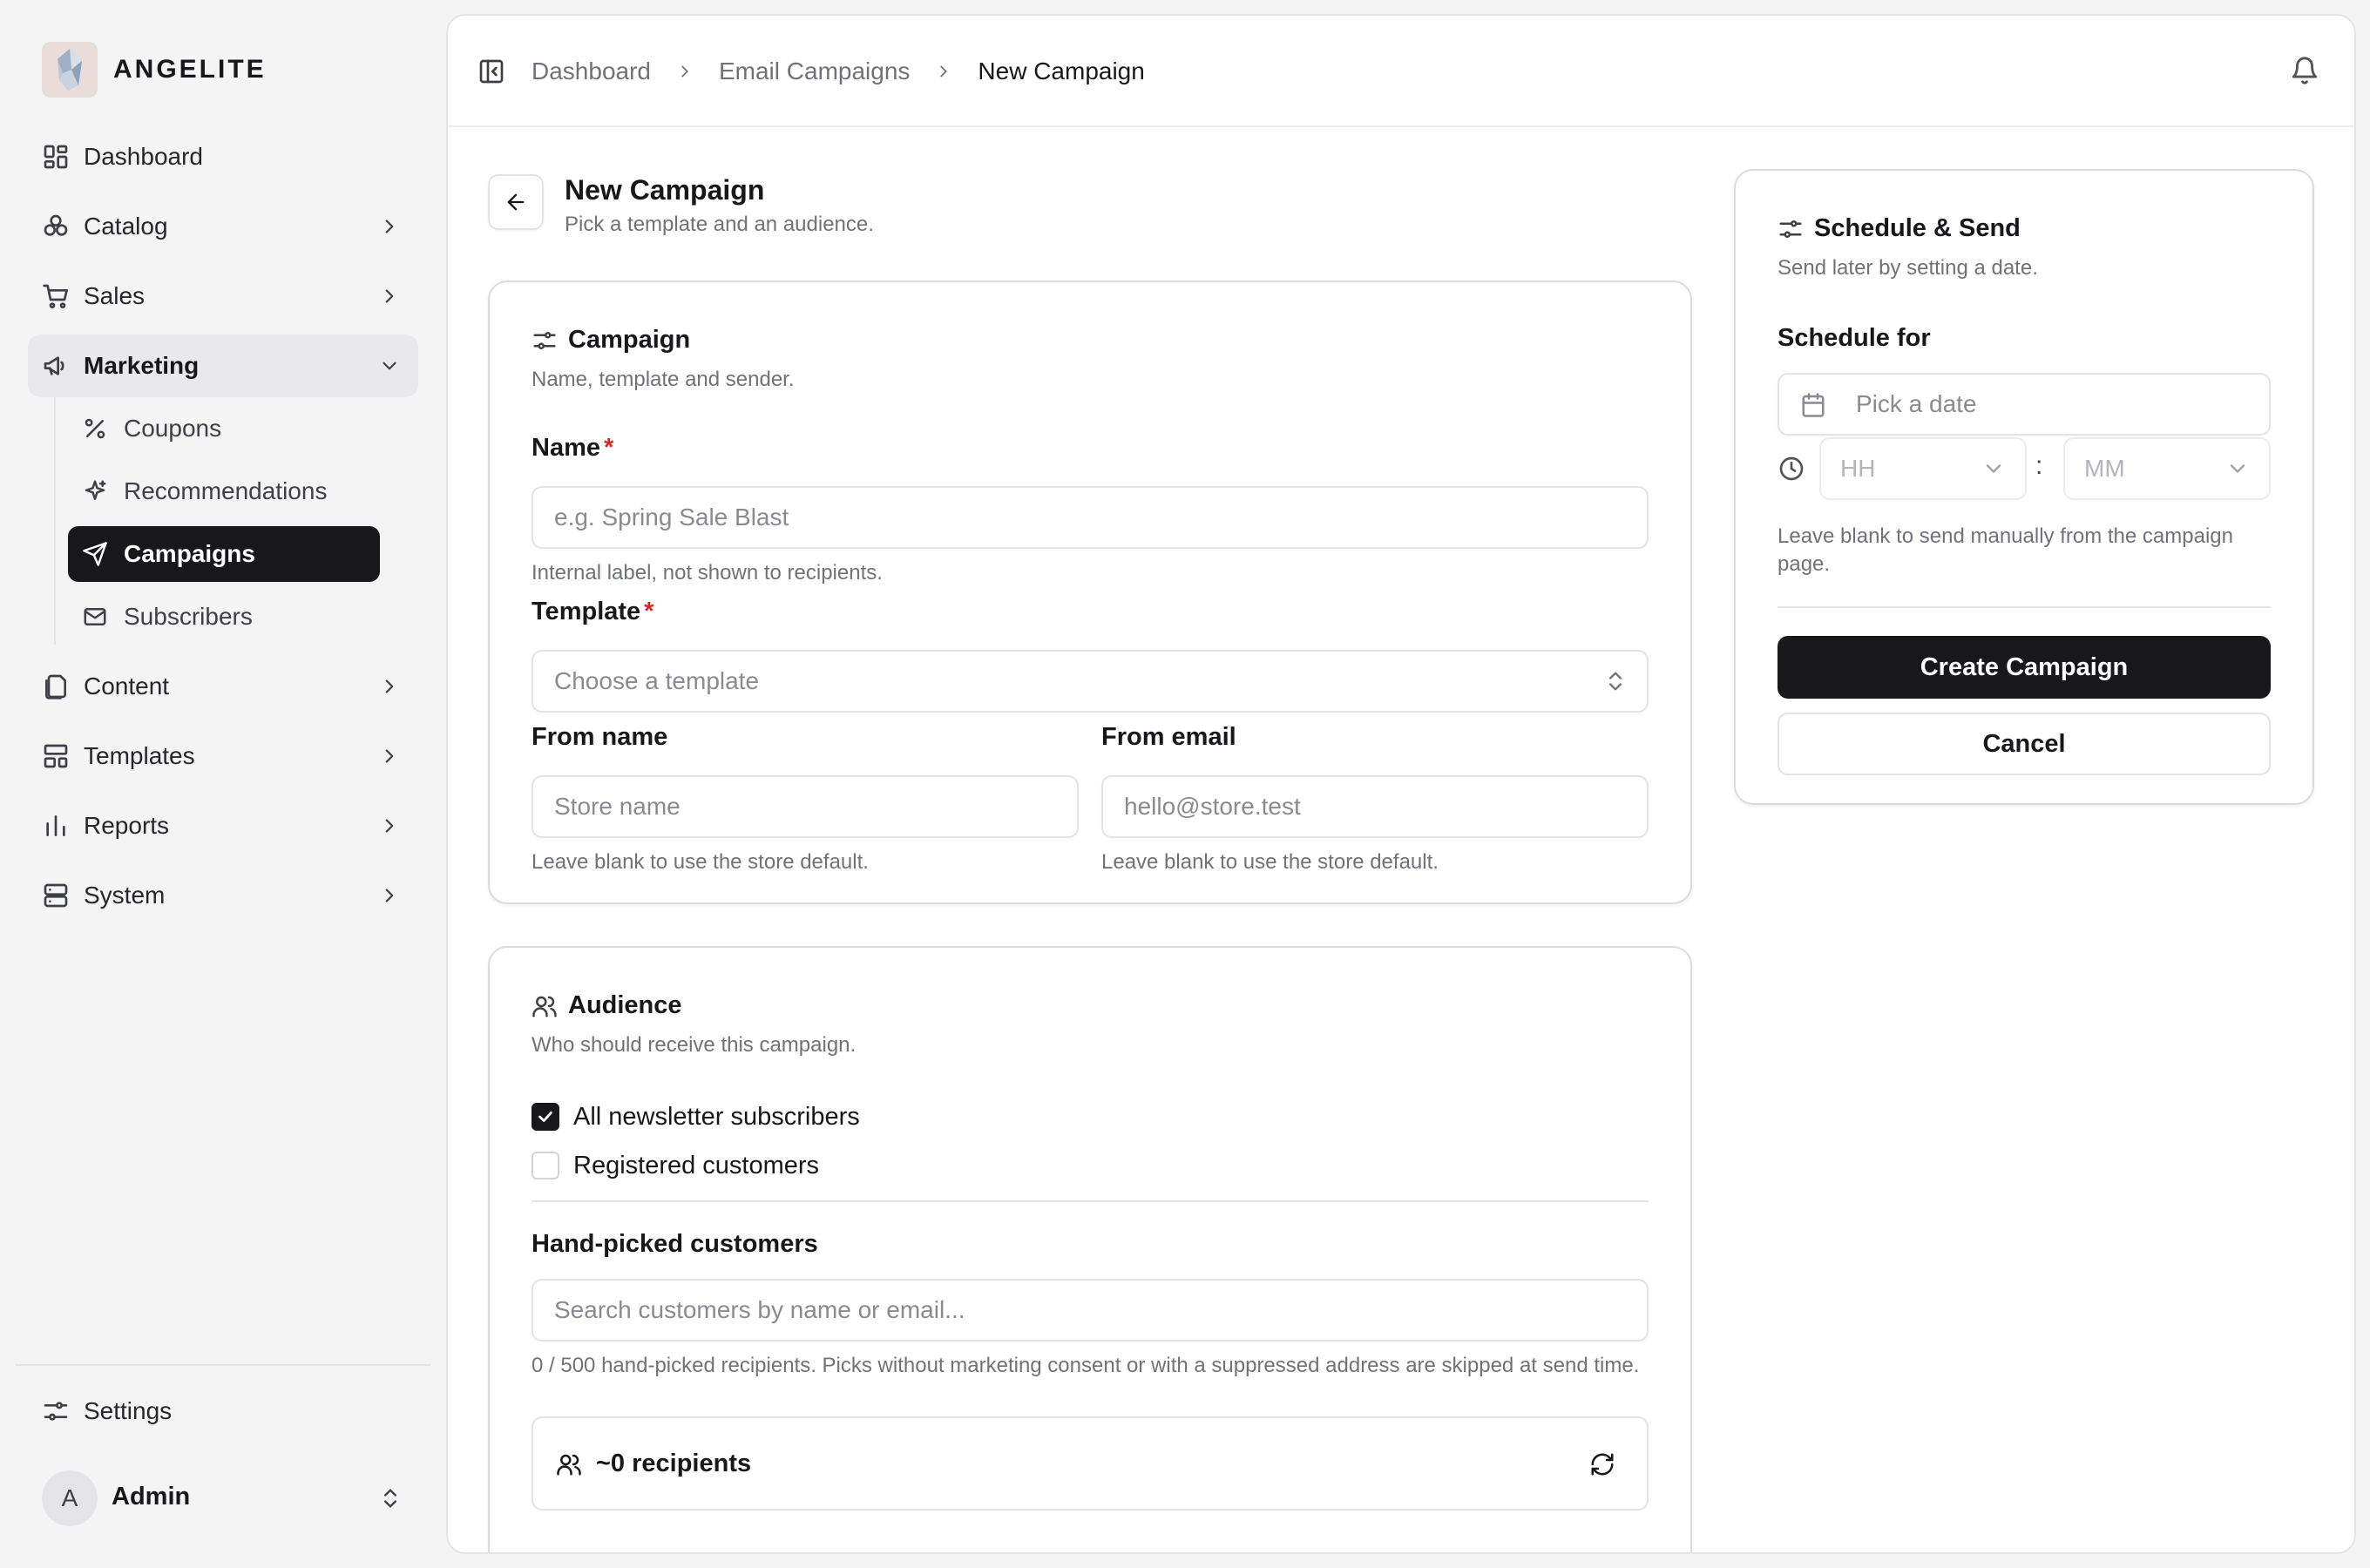  Describe the element at coordinates (95, 616) in the screenshot. I see `mail-icon` at that location.